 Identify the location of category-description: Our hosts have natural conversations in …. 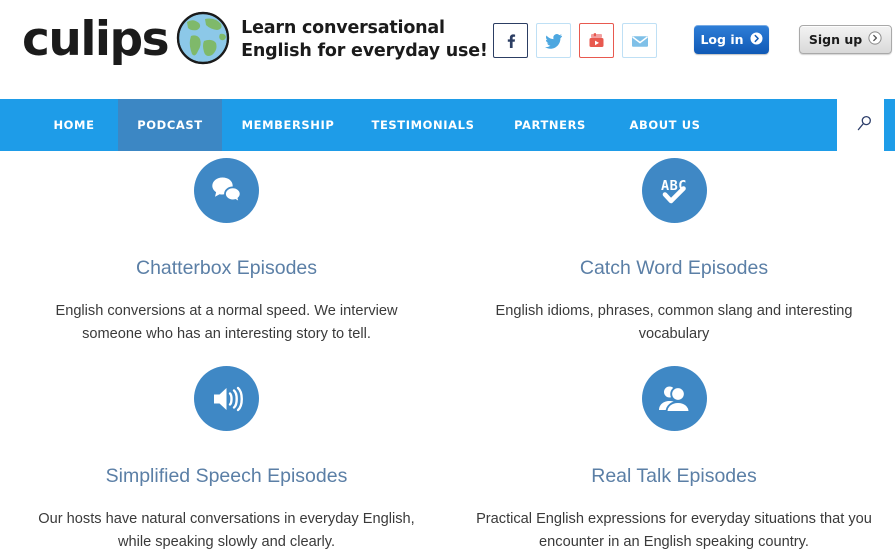
(226, 531).